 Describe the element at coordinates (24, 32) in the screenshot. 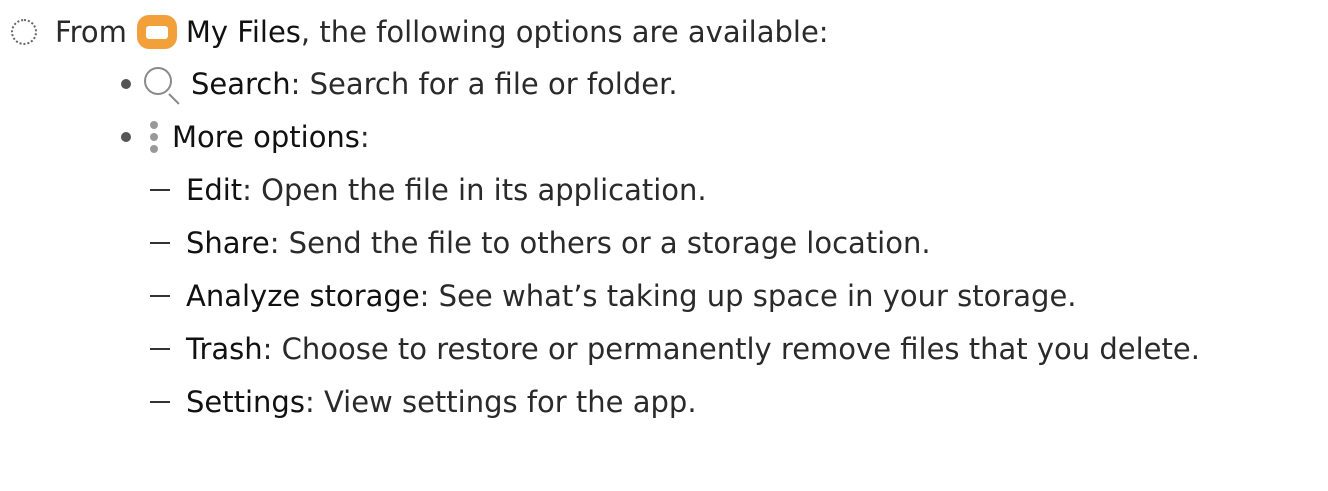

I see `step-circle-icon` at that location.